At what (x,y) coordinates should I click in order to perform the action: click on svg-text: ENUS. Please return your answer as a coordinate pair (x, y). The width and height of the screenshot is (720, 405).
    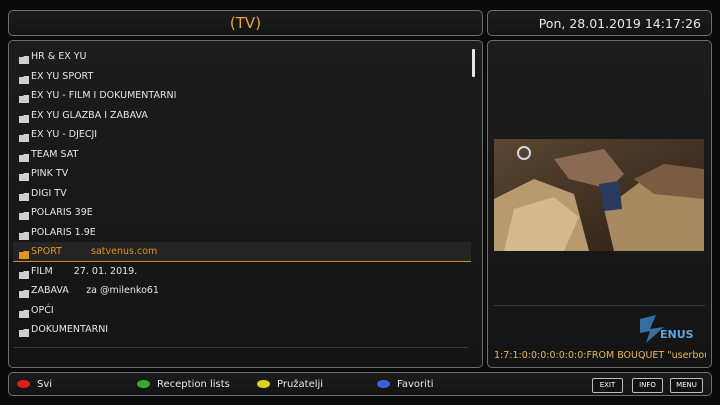
    Looking at the image, I should click on (677, 334).